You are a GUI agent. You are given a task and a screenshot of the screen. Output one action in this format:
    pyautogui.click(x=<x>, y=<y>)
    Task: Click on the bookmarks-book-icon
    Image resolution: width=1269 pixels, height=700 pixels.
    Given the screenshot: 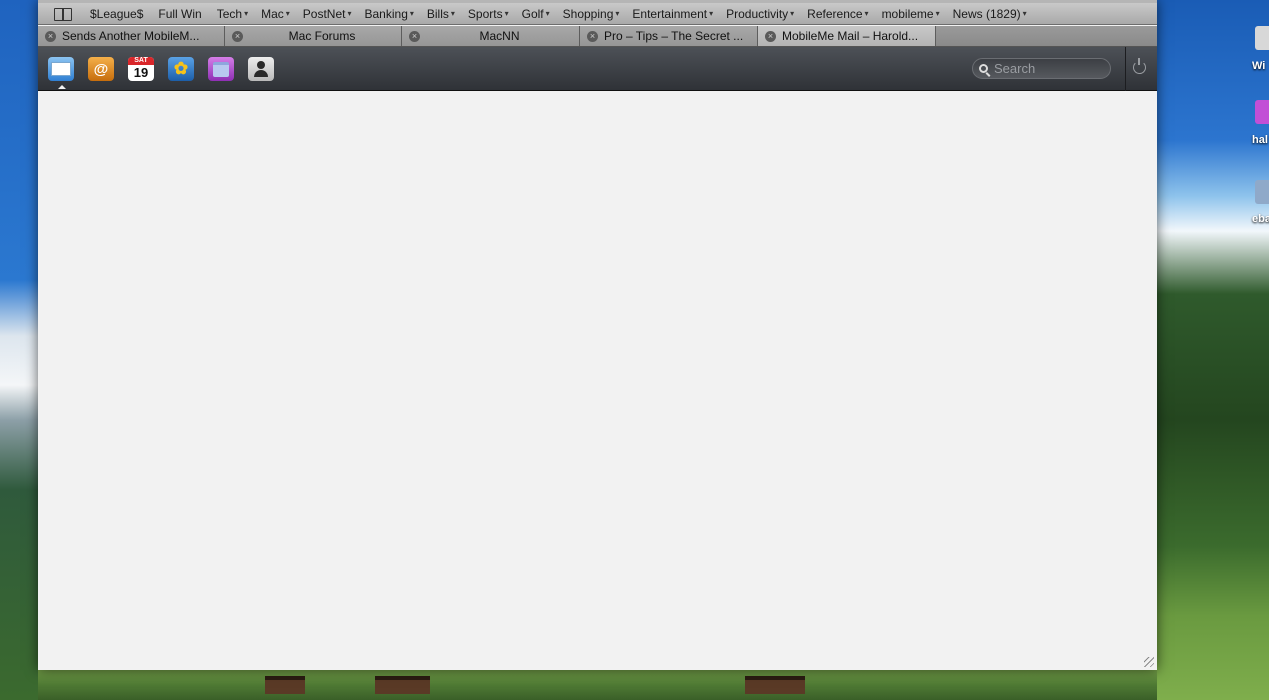 What is the action you would take?
    pyautogui.click(x=63, y=14)
    